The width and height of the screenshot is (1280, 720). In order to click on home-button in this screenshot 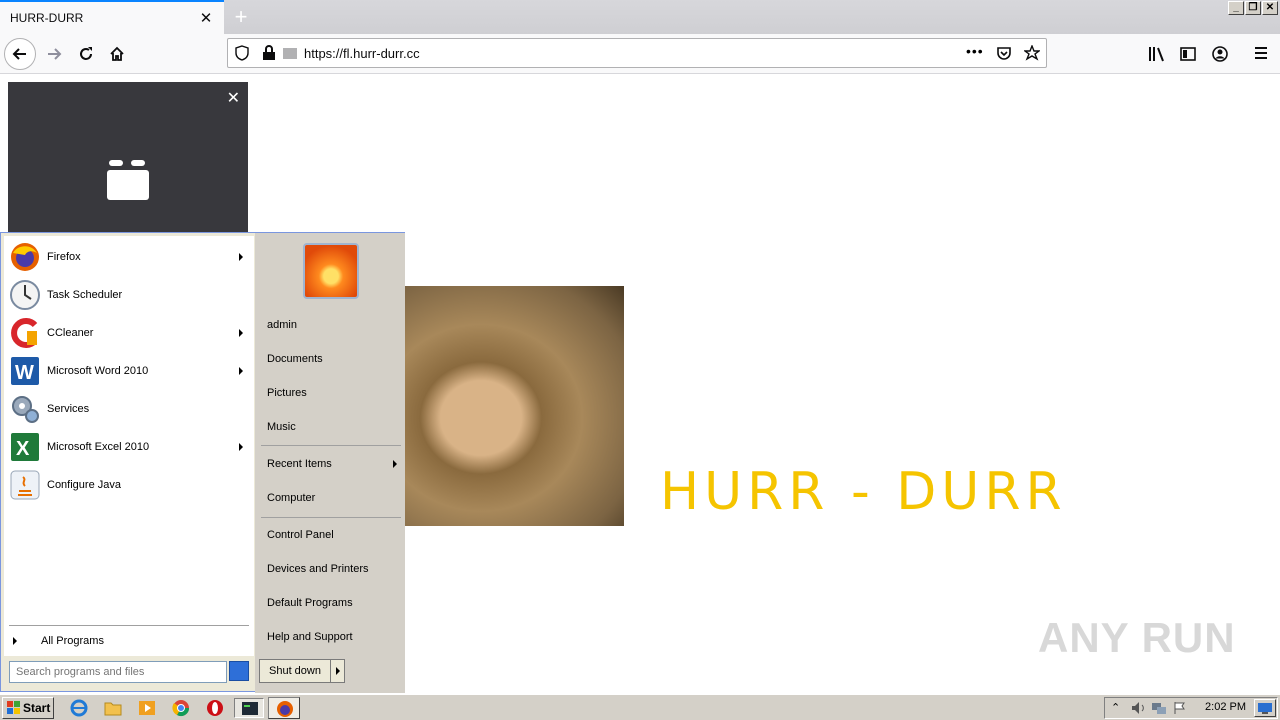, I will do `click(117, 54)`.